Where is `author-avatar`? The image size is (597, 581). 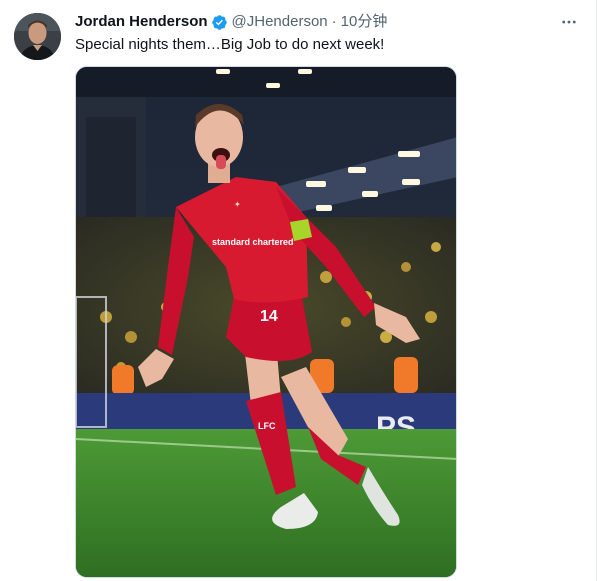
author-avatar is located at coordinates (37, 36).